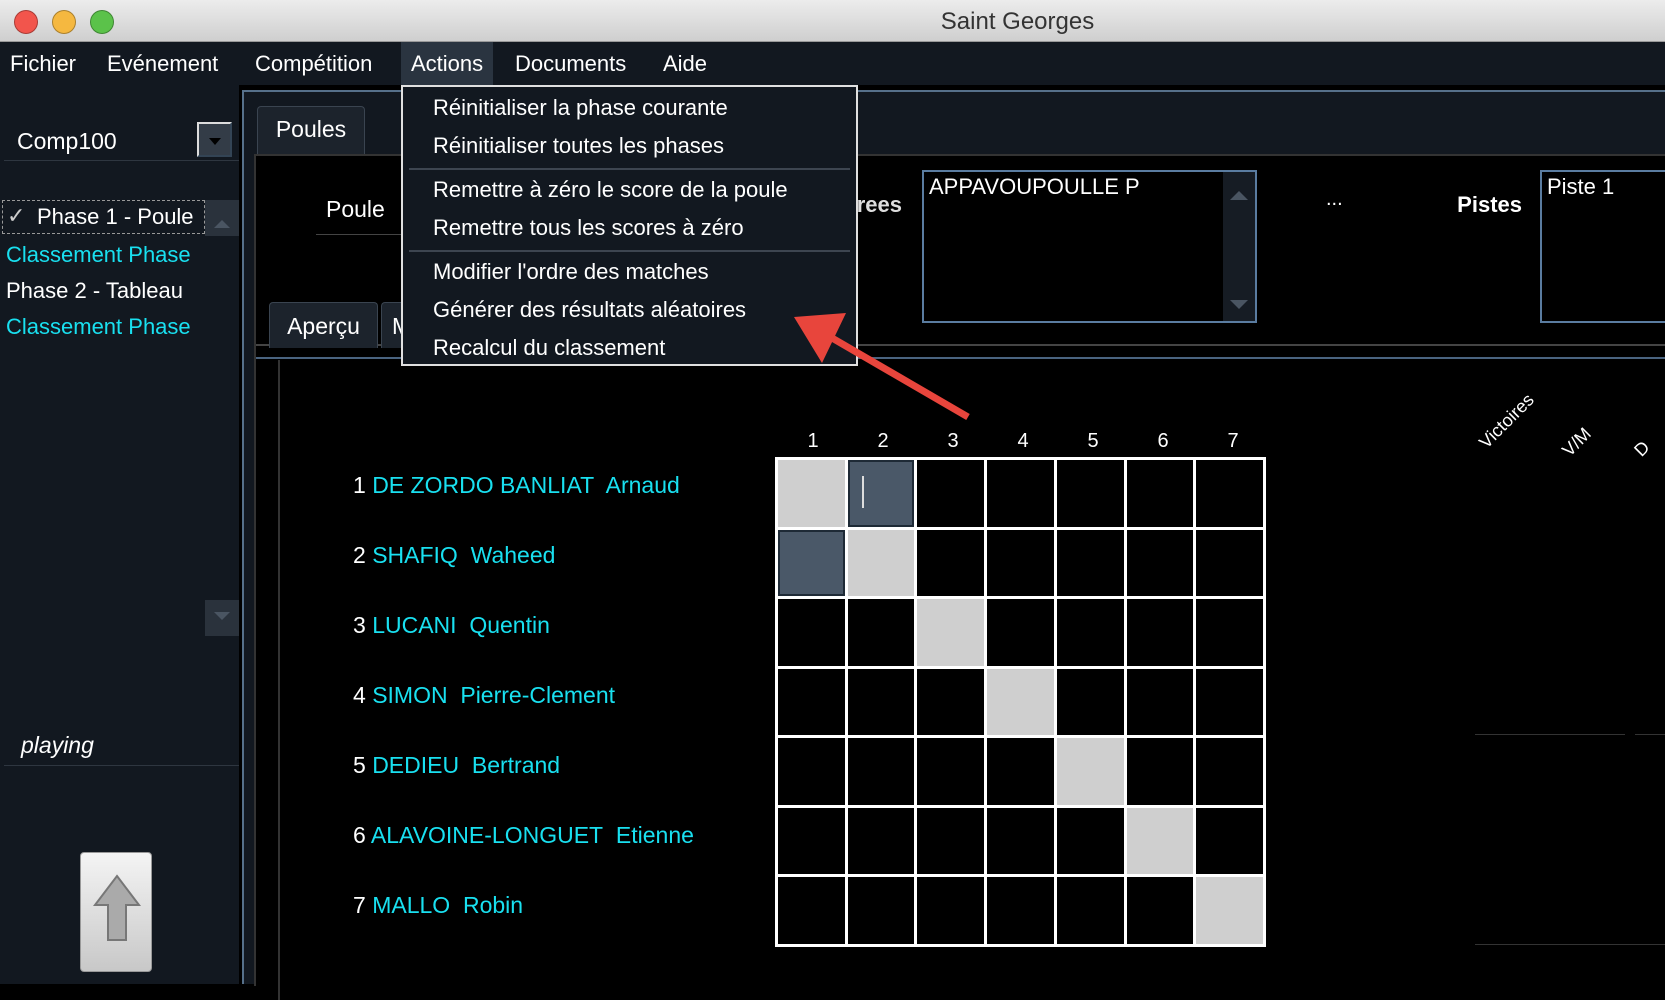 The width and height of the screenshot is (1665, 1000). Describe the element at coordinates (313, 63) in the screenshot. I see `menu-competition: Compétition` at that location.